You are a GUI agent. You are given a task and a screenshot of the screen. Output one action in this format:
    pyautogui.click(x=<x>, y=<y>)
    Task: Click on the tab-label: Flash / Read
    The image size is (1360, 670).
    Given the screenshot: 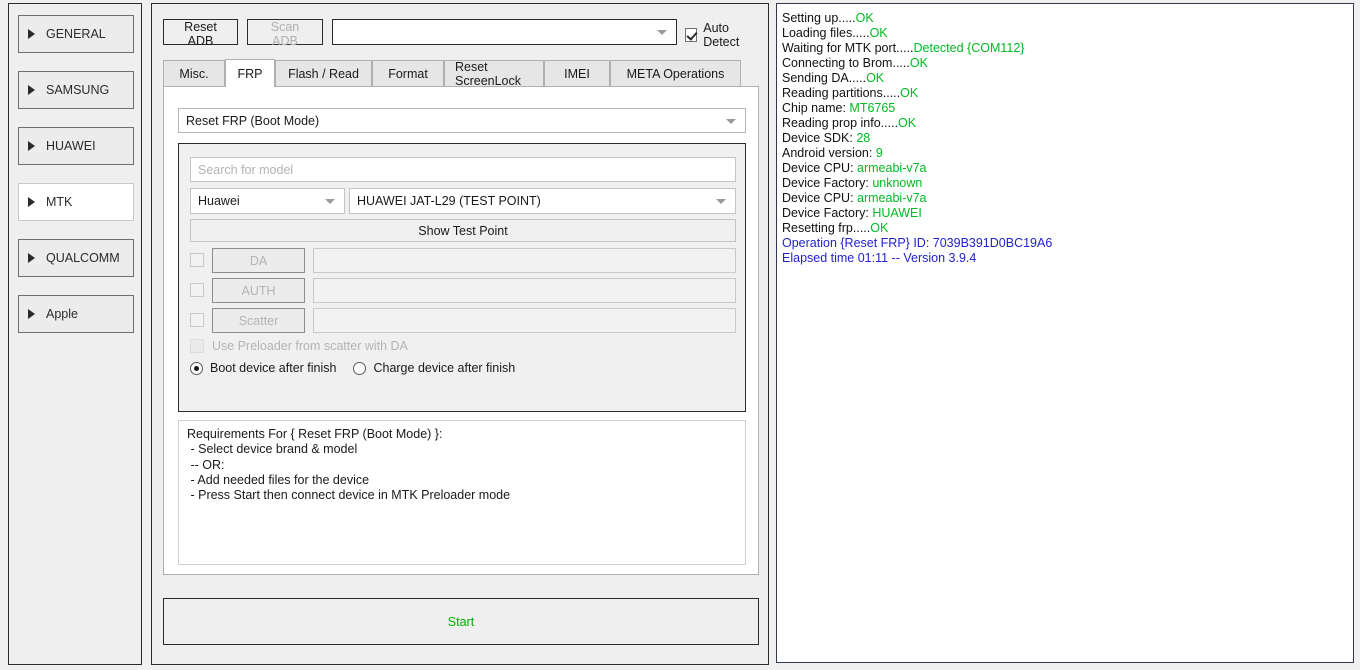 What is the action you would take?
    pyautogui.click(x=323, y=74)
    